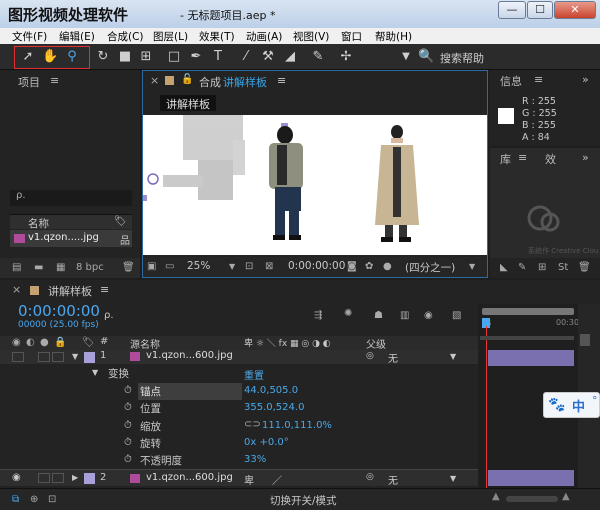 The image size is (600, 510). Describe the element at coordinates (16, 343) in the screenshot. I see `video-toggle-icon: ◉` at that location.